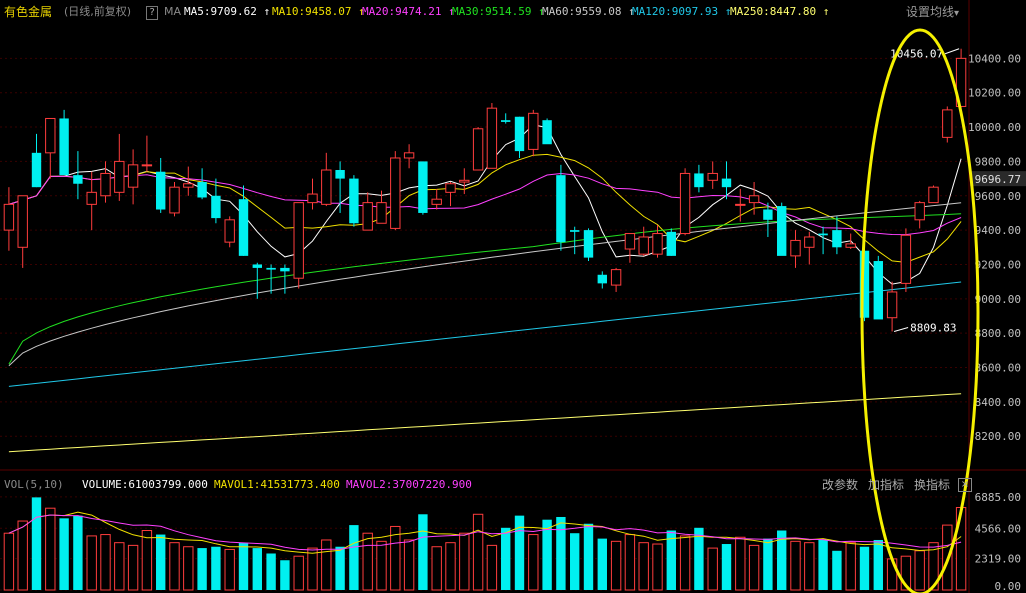  I want to click on low-price-label: 8809.83, so click(933, 327).